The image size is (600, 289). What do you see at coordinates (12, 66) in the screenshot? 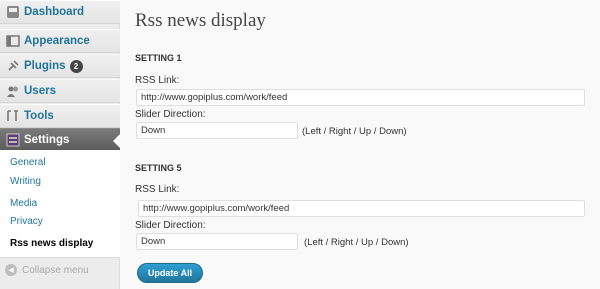
I see `plugins-icon` at bounding box center [12, 66].